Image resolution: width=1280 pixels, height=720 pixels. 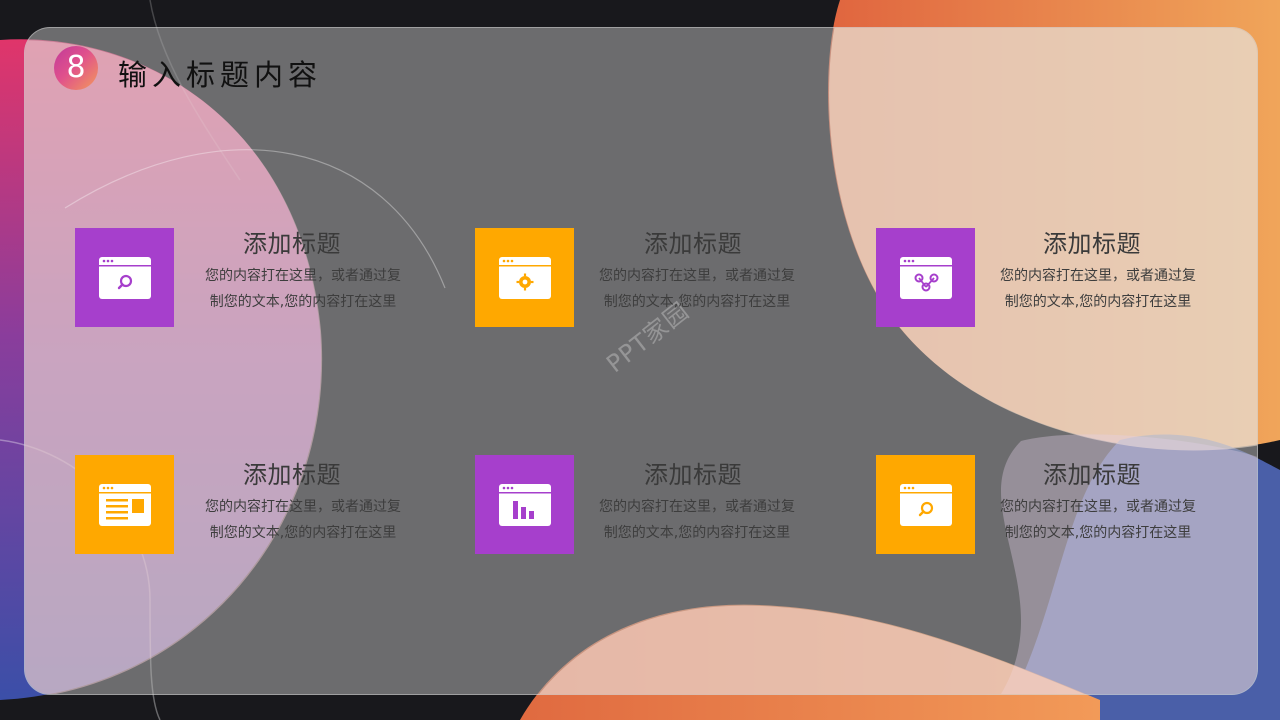 What do you see at coordinates (524, 504) in the screenshot?
I see `browser-chart-icon` at bounding box center [524, 504].